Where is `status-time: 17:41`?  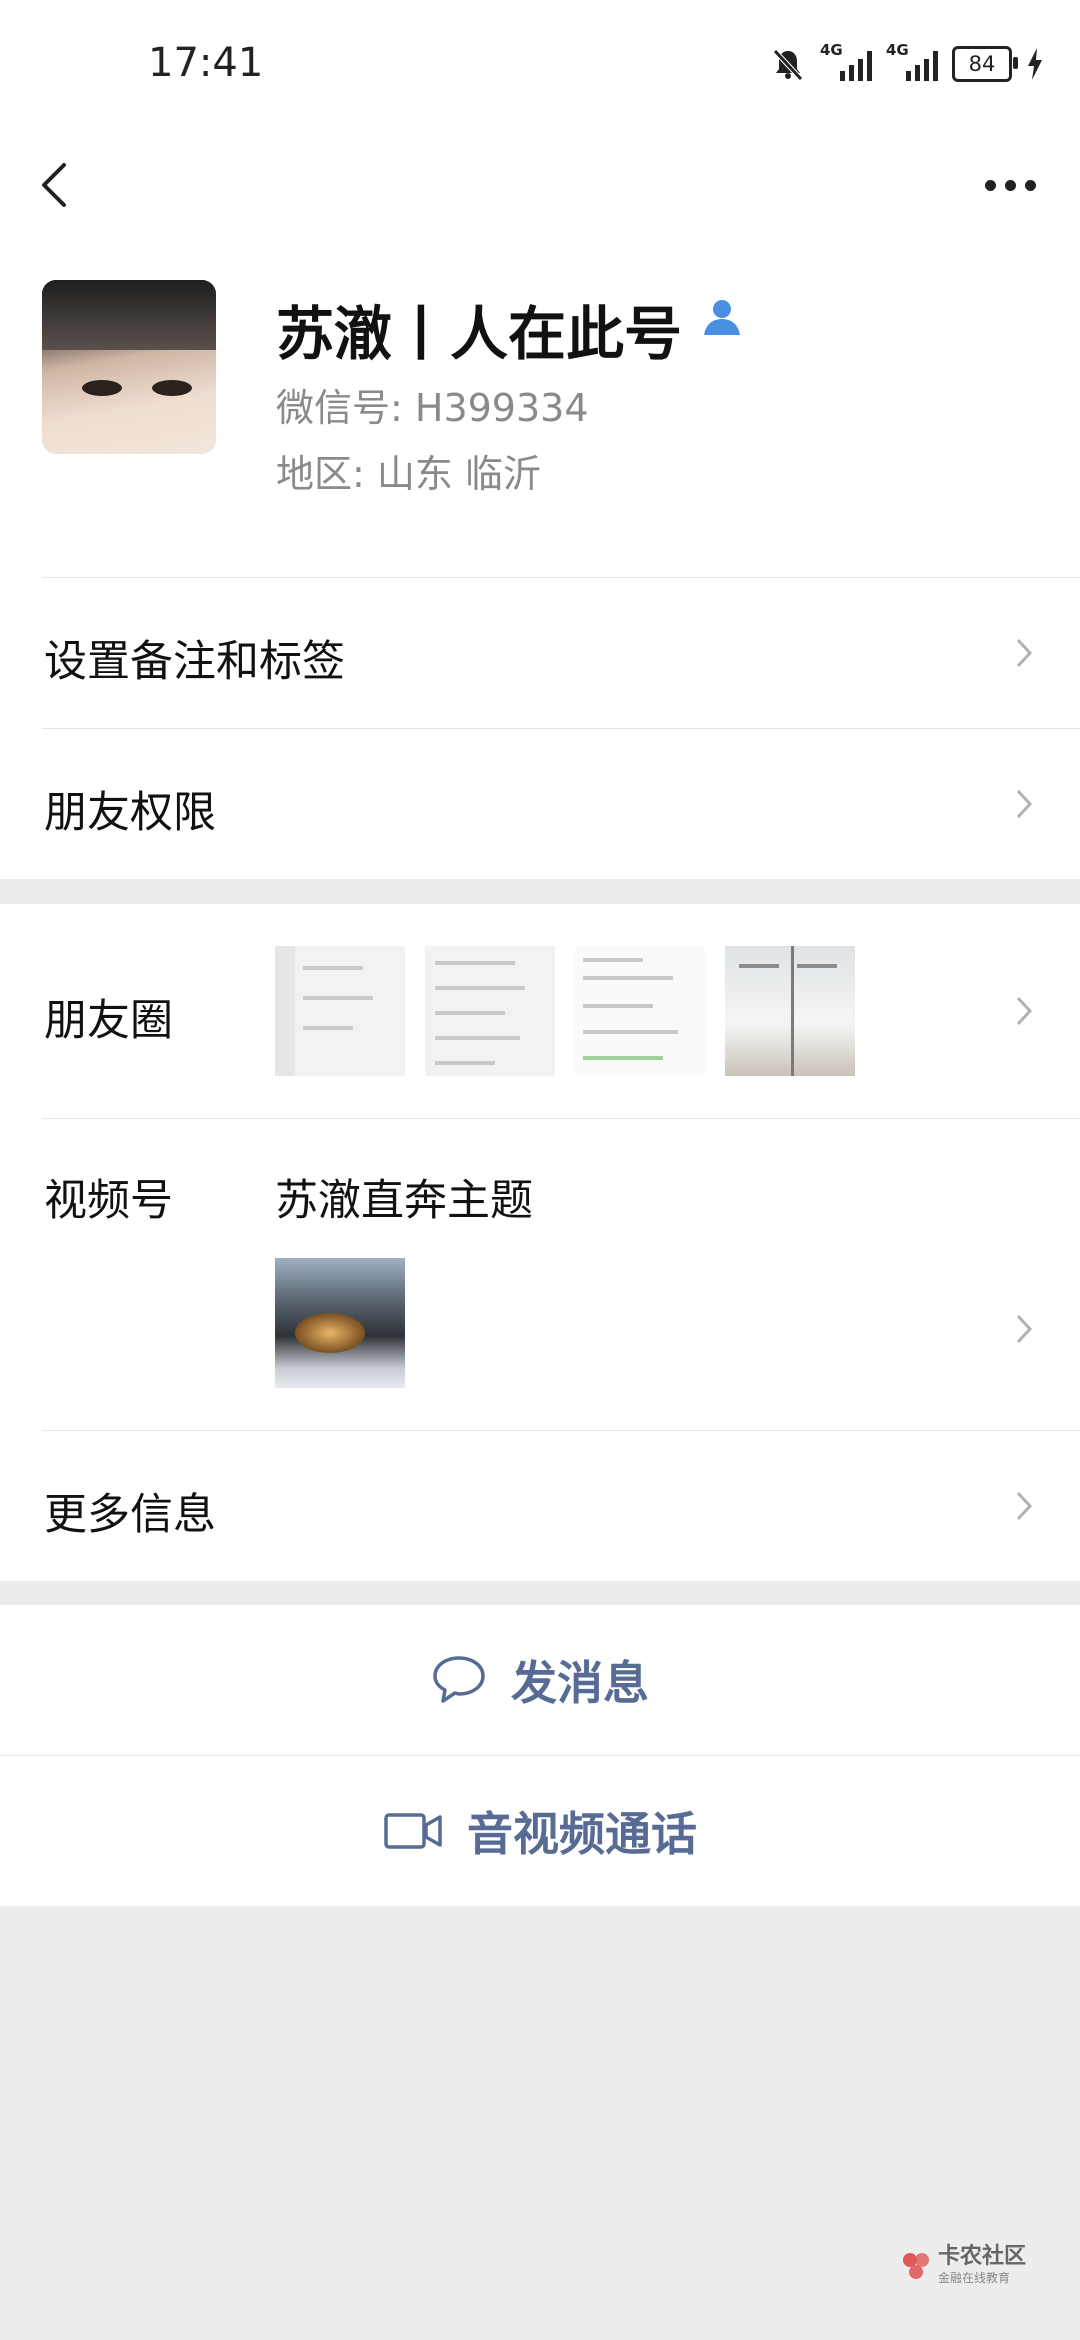 status-time: 17:41 is located at coordinates (206, 63).